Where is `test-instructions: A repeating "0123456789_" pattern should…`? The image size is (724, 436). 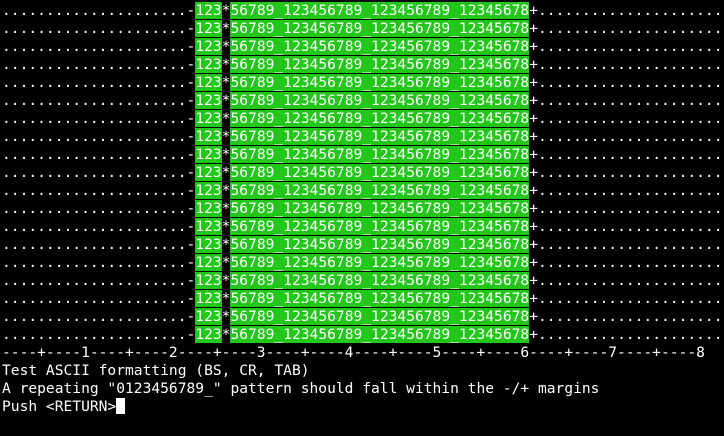
test-instructions: A repeating "0123456789_" pattern should… is located at coordinates (301, 388).